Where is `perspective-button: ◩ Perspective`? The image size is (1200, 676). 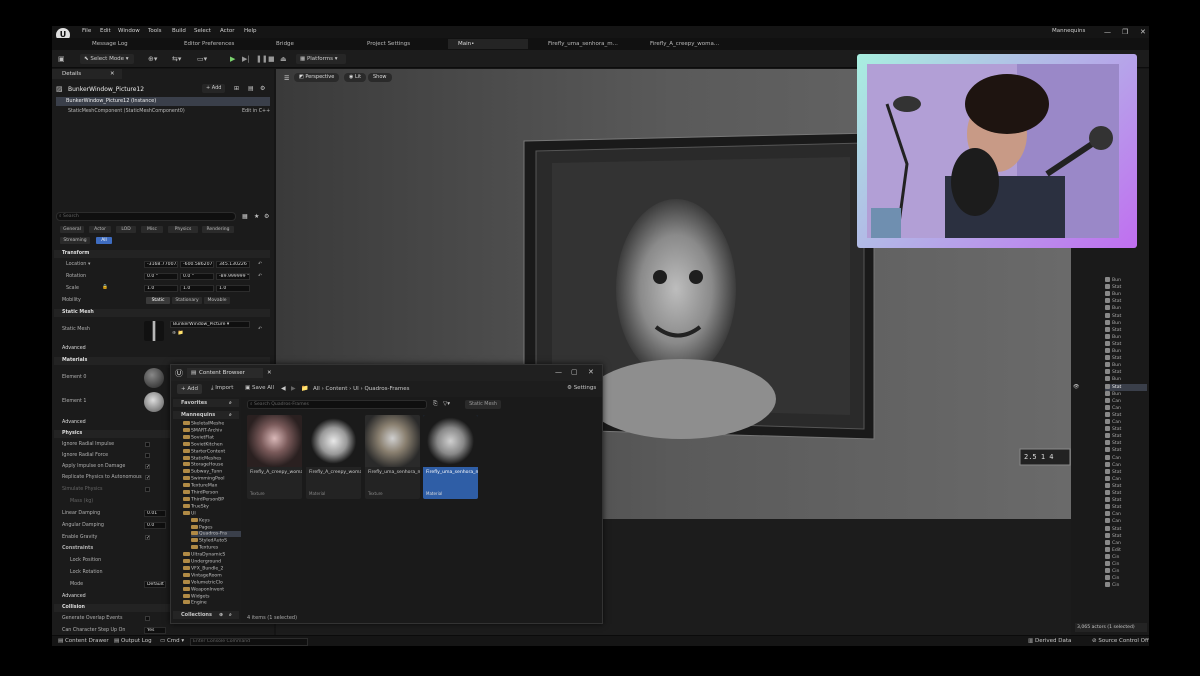 perspective-button: ◩ Perspective is located at coordinates (317, 77).